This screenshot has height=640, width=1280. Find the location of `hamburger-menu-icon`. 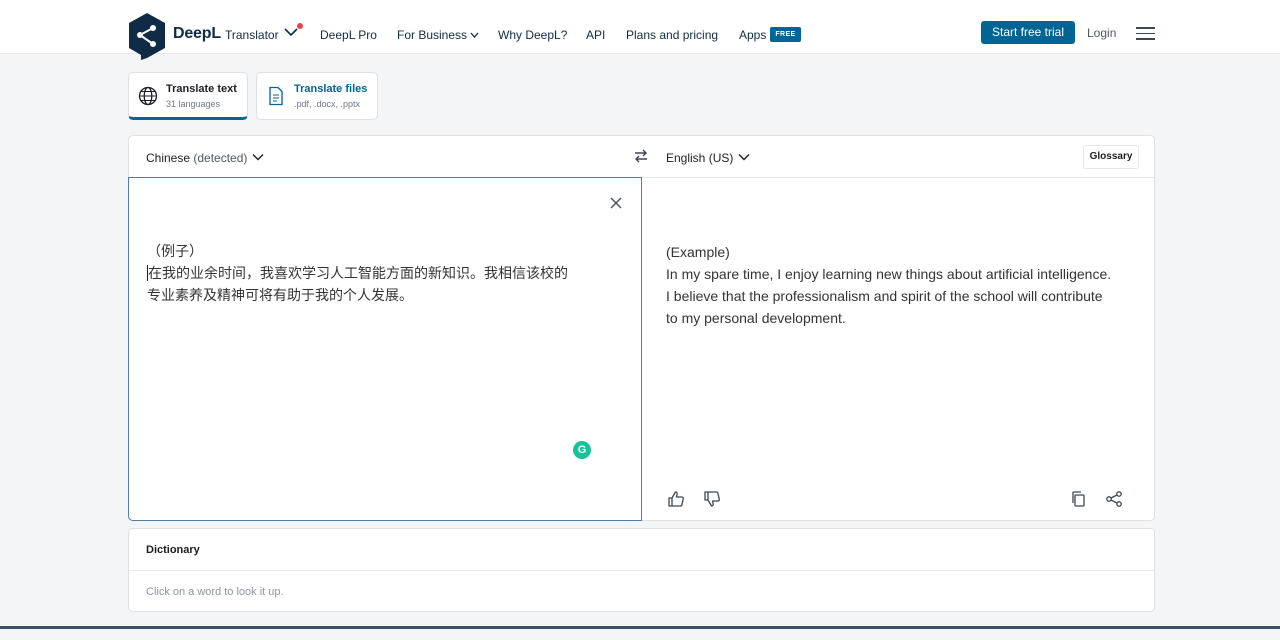

hamburger-menu-icon is located at coordinates (1145, 34).